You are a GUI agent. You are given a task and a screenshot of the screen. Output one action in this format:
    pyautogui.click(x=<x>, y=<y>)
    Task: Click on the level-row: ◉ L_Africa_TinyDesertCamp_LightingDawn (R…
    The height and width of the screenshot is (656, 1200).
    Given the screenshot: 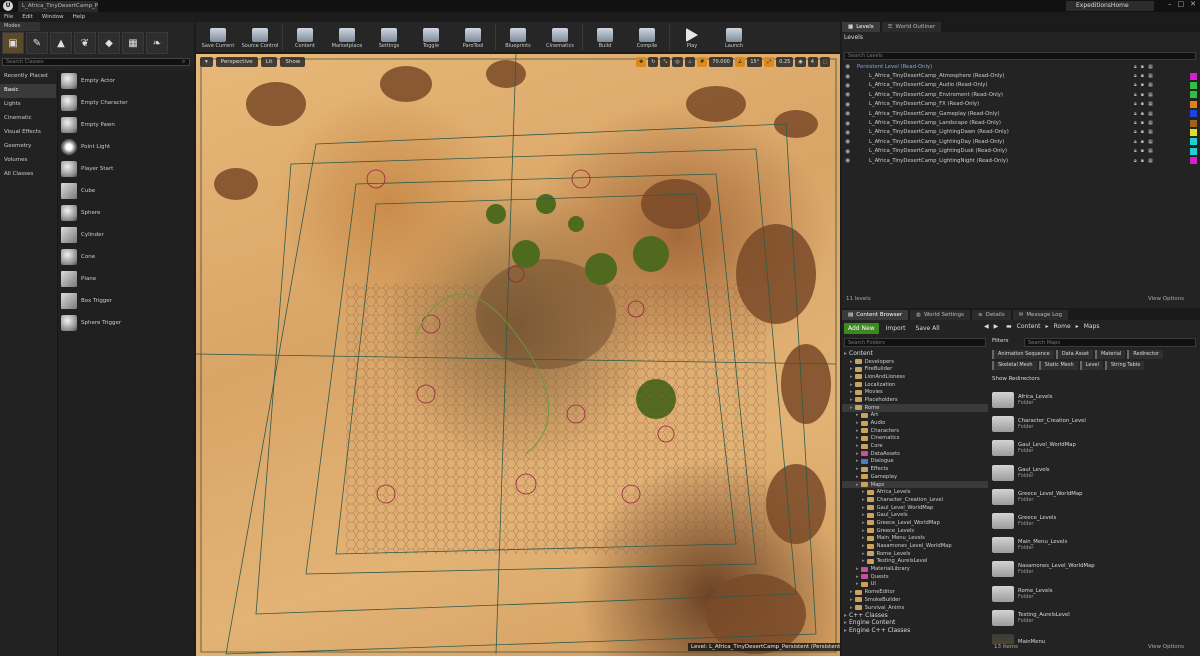 What is the action you would take?
    pyautogui.click(x=1021, y=132)
    